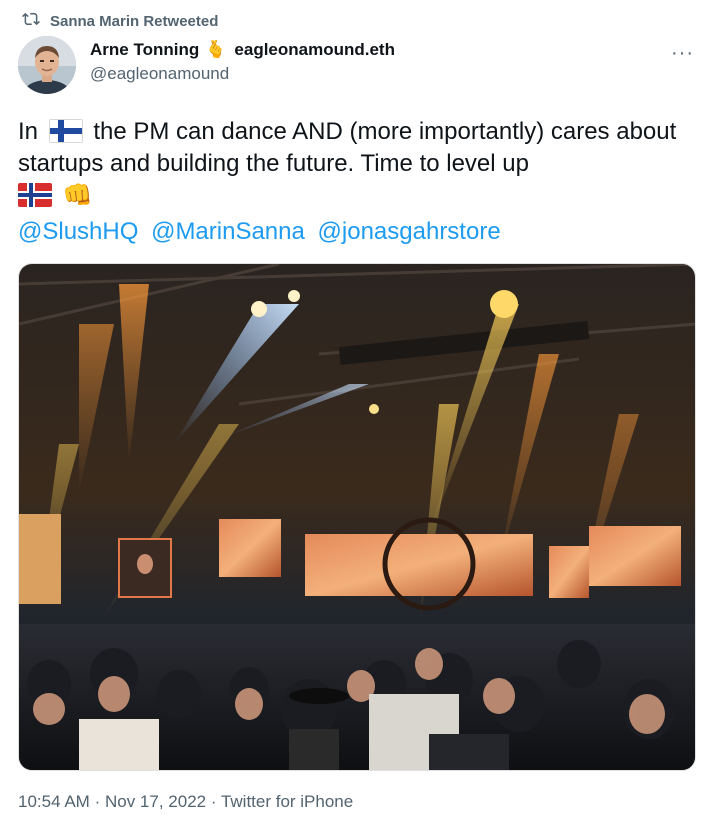  What do you see at coordinates (31, 21) in the screenshot?
I see `retweet-icon` at bounding box center [31, 21].